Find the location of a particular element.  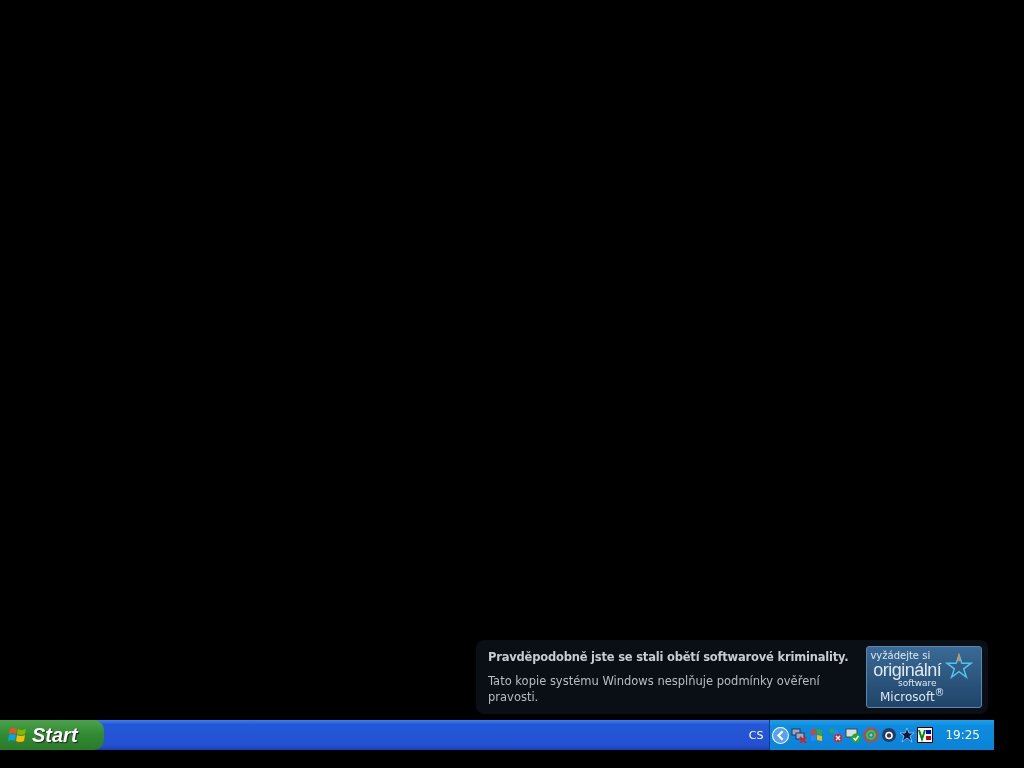

badge-text: Microsoft$^{®}$ is located at coordinates (912, 695).